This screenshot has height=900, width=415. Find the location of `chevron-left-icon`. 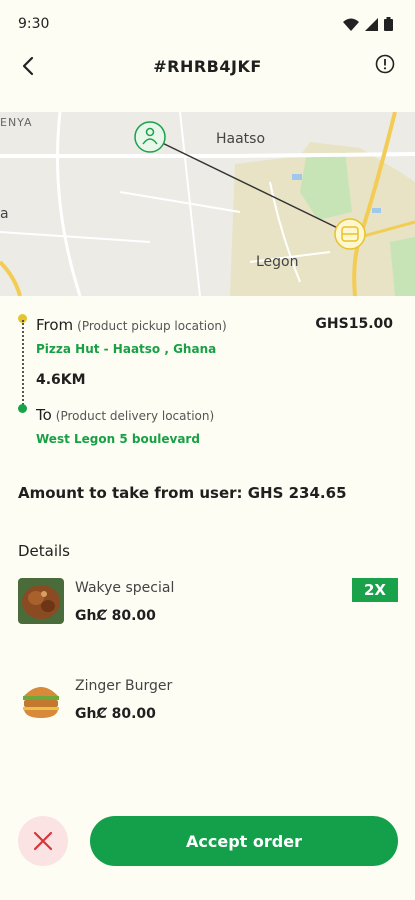

chevron-left-icon is located at coordinates (28, 66).